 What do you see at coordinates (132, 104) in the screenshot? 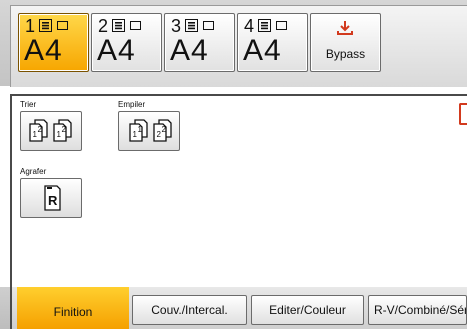
I see `stack-label: Empiler` at bounding box center [132, 104].